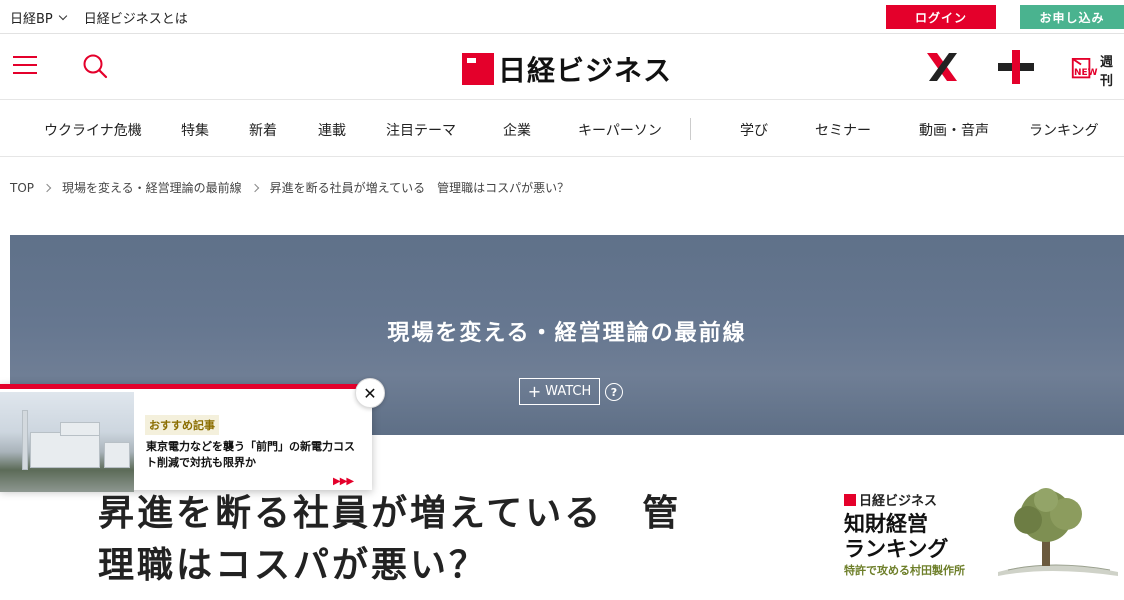 This screenshot has height=600, width=1124. Describe the element at coordinates (419, 188) in the screenshot. I see `breadcrumb-current: 昇進を断る社員が増えている 管理職はコスパが悪い？` at that location.